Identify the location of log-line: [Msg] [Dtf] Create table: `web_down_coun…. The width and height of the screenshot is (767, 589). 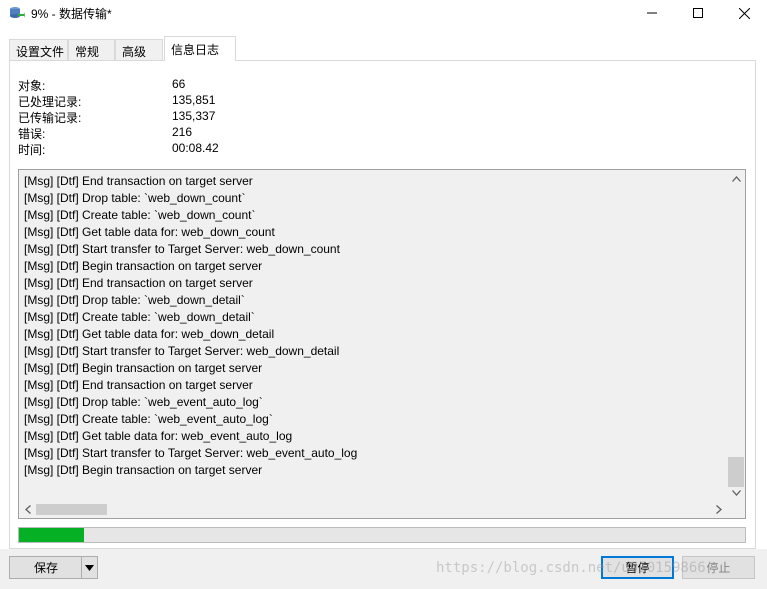
(140, 215).